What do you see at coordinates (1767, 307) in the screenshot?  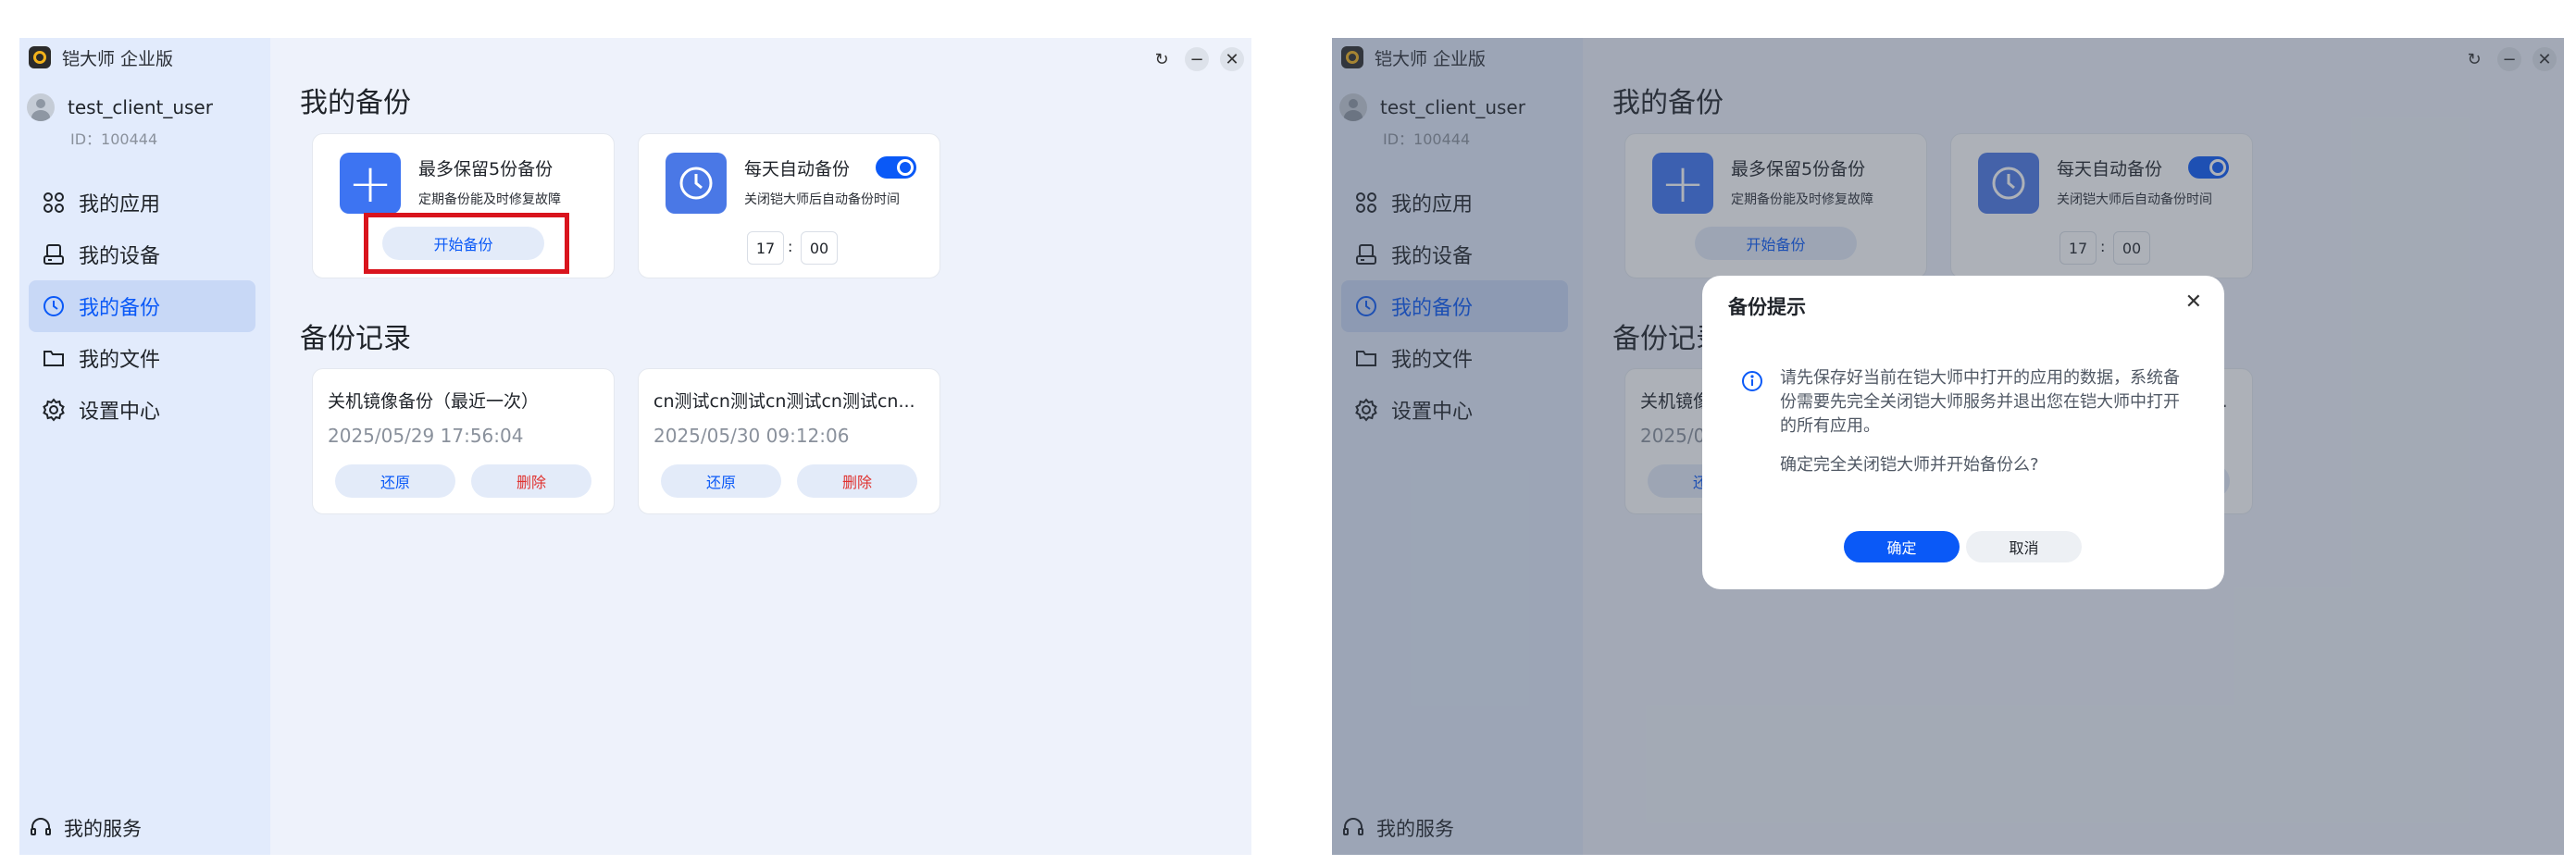 I see `dialog-title: 备份提示` at bounding box center [1767, 307].